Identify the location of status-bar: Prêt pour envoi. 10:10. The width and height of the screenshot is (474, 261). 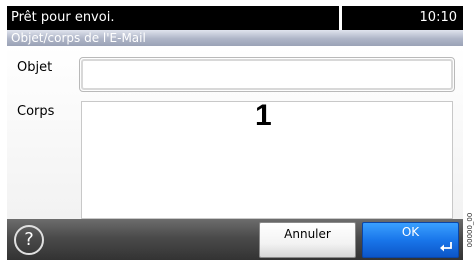
(235, 18).